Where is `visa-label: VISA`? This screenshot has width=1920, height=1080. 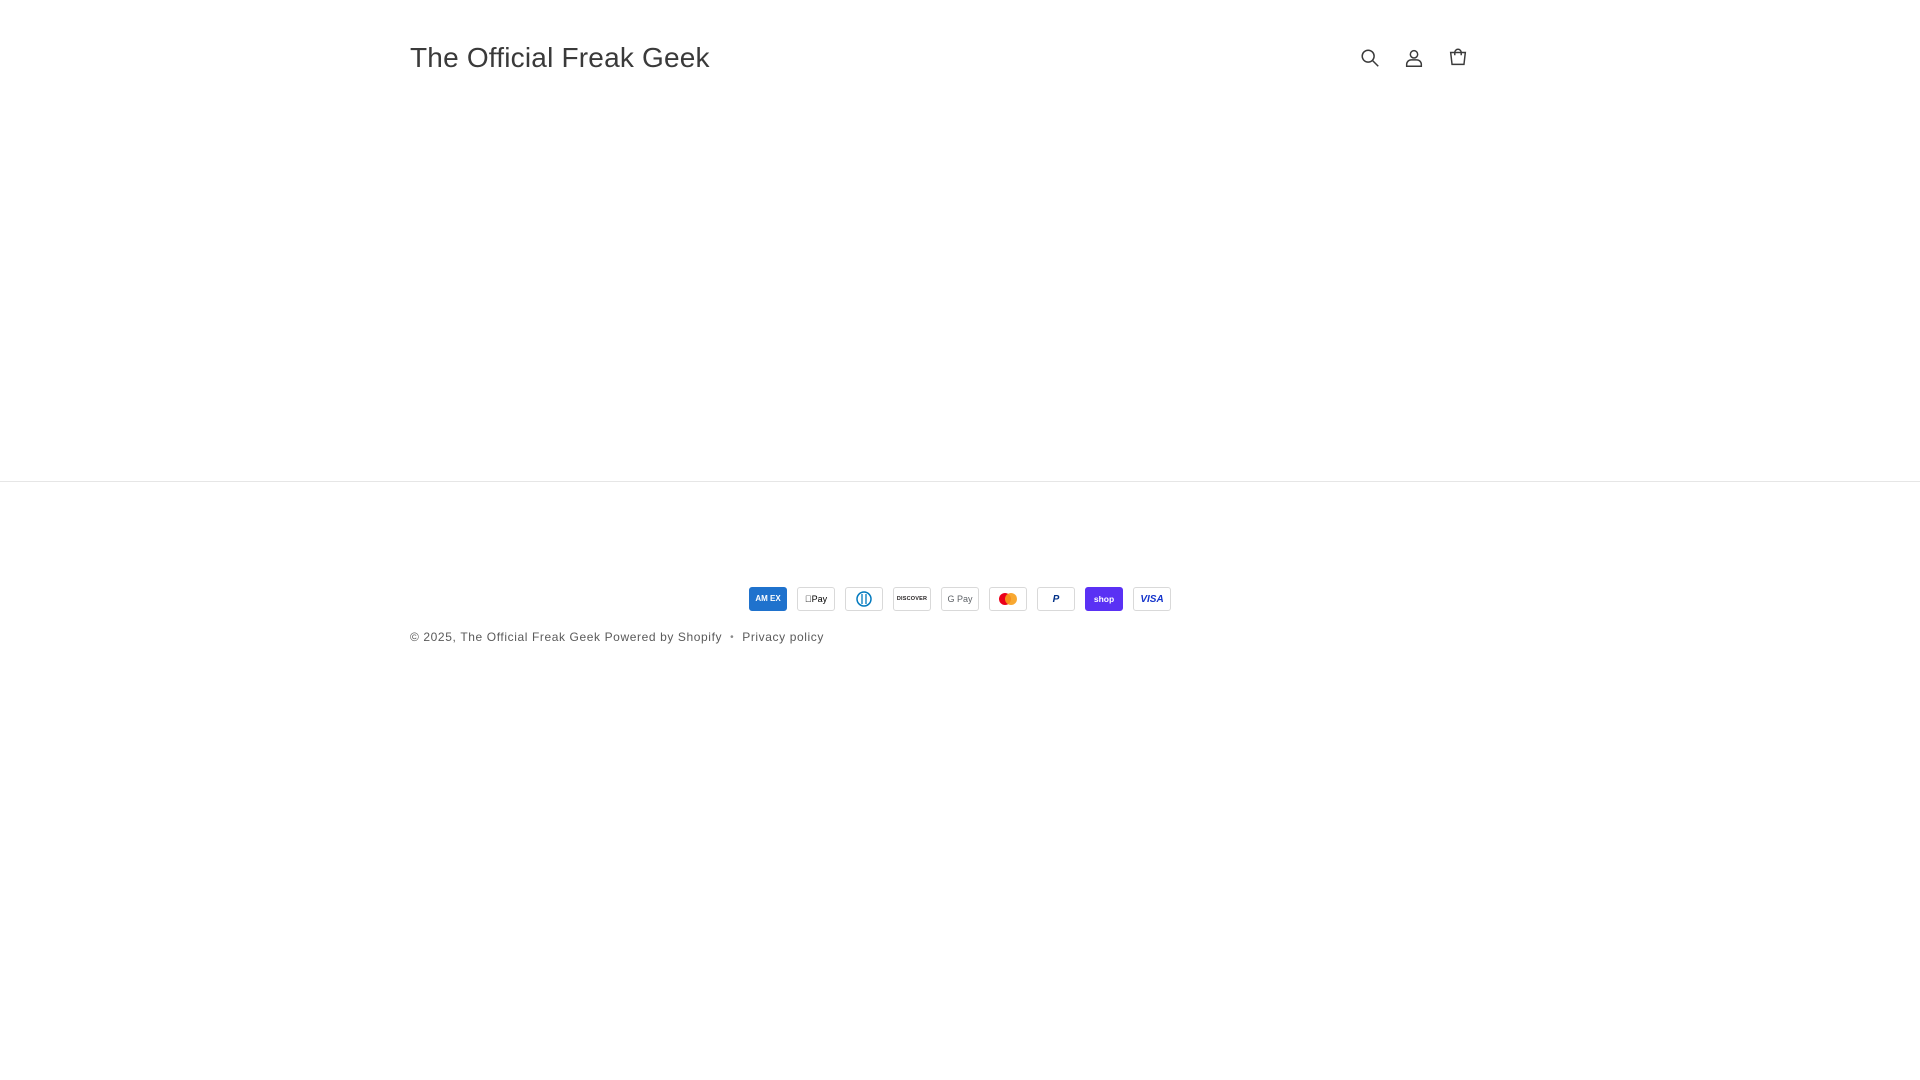 visa-label: VISA is located at coordinates (1152, 599).